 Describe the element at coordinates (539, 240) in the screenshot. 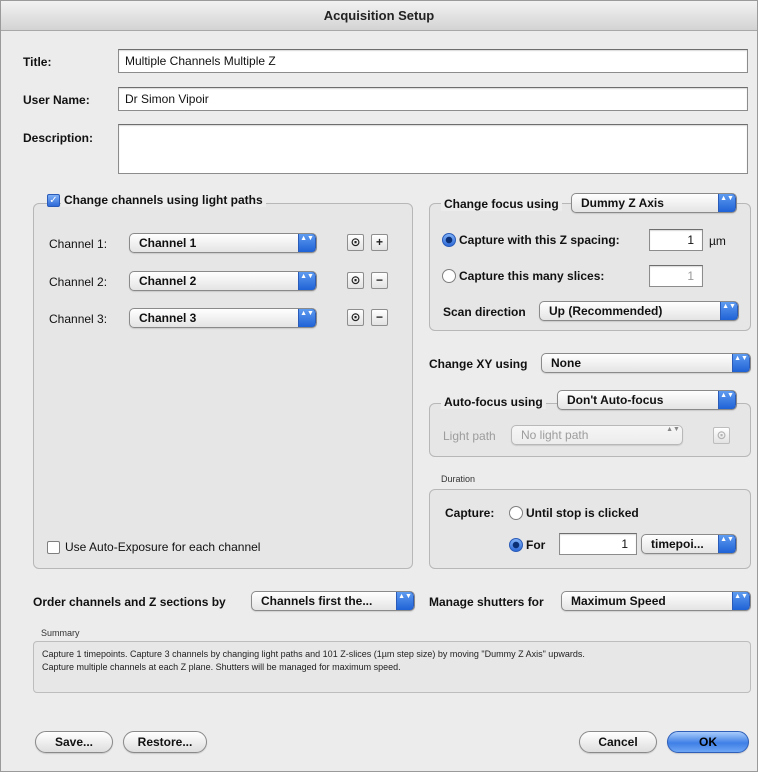

I see `z-spacing-label: Capture with this Z spacing:` at that location.